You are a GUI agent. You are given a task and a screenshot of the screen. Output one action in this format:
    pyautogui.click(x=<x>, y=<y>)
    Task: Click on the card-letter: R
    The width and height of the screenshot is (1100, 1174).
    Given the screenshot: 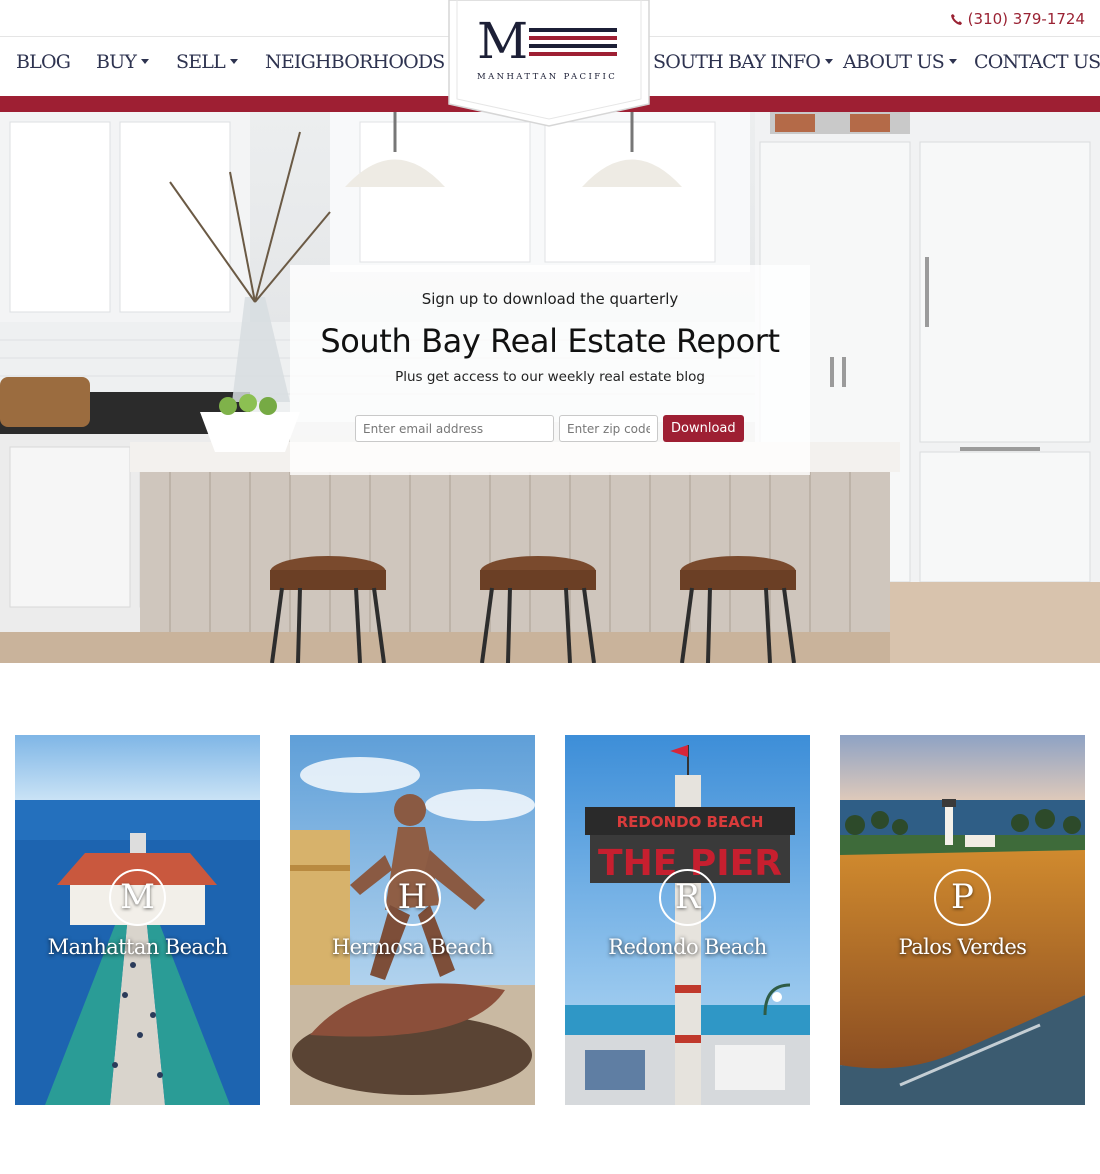 What is the action you would take?
    pyautogui.click(x=687, y=897)
    